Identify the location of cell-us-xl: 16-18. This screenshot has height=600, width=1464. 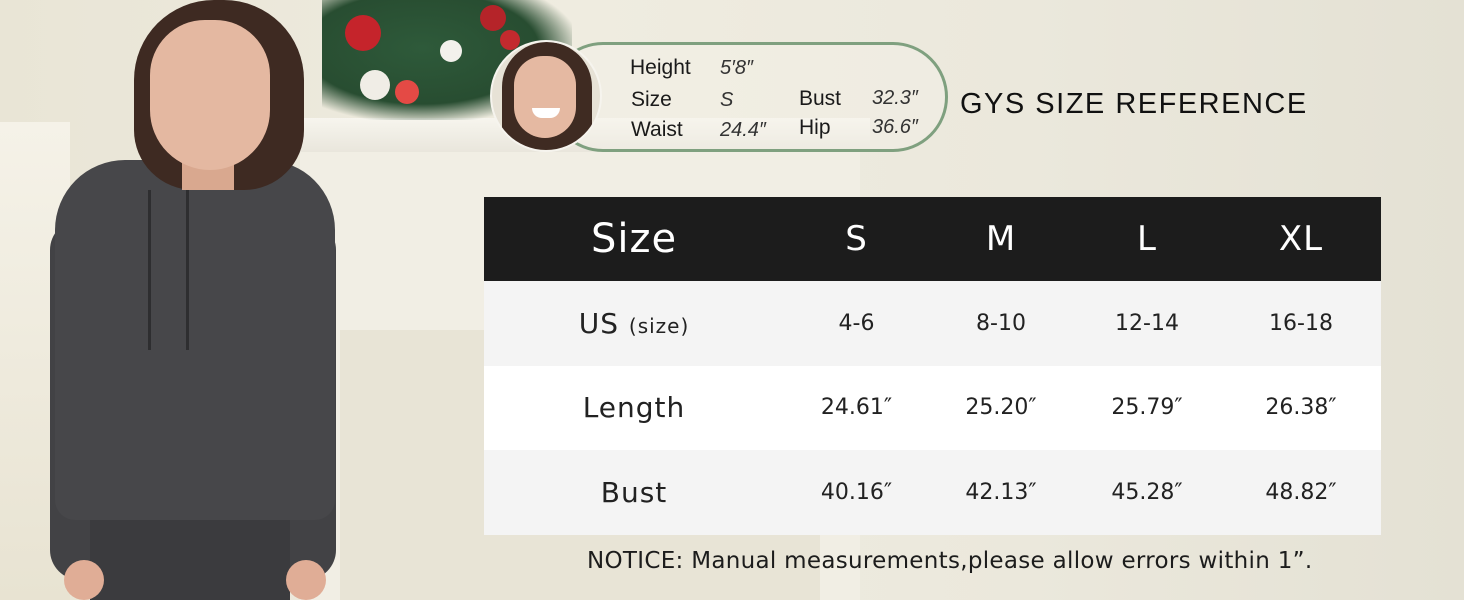
(1301, 323).